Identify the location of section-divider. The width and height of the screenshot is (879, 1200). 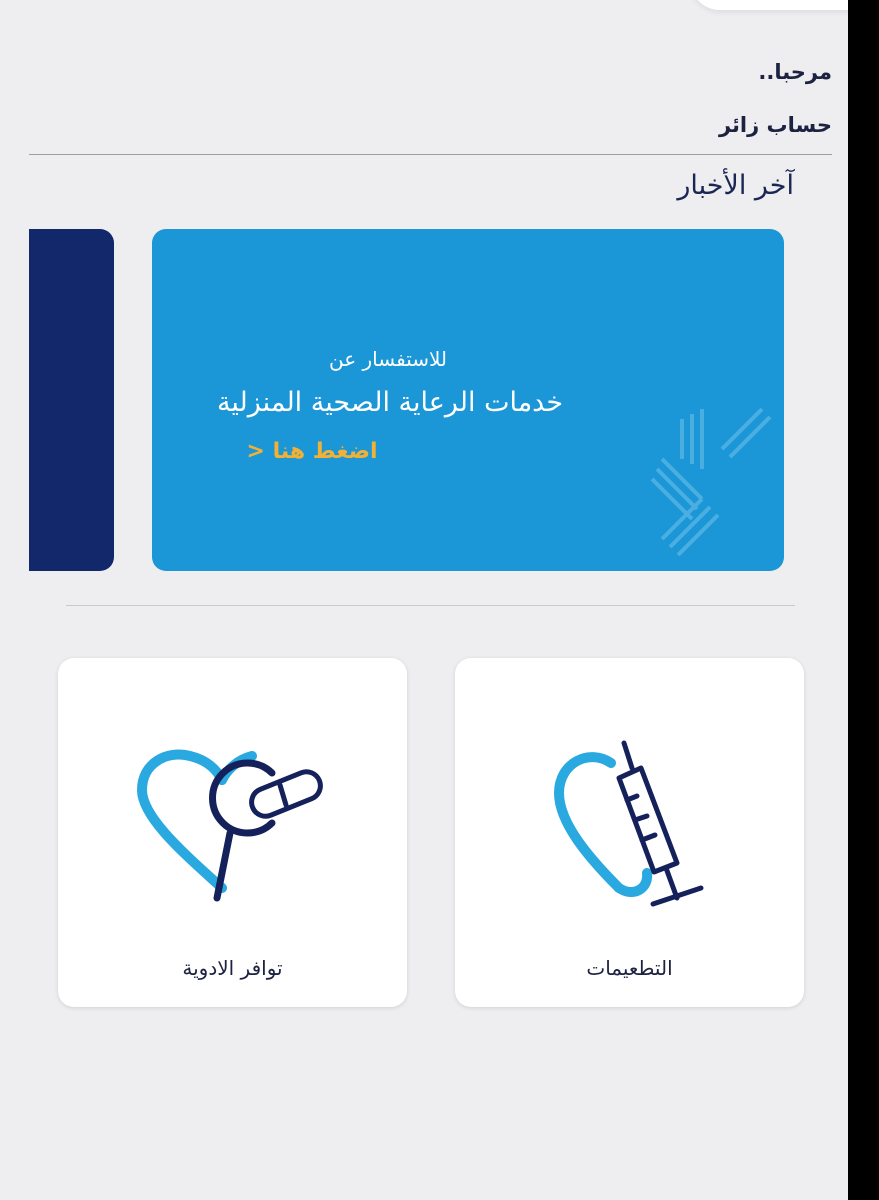
(430, 605).